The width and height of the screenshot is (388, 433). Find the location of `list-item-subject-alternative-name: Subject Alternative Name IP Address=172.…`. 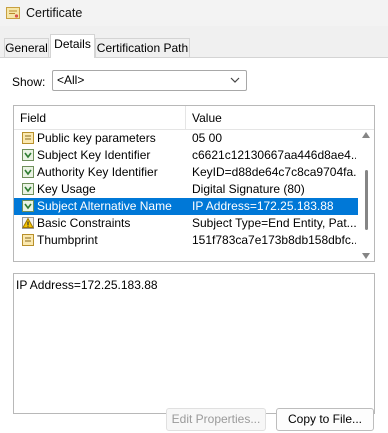

list-item-subject-alternative-name: Subject Alternative Name IP Address=172.… is located at coordinates (186, 206).